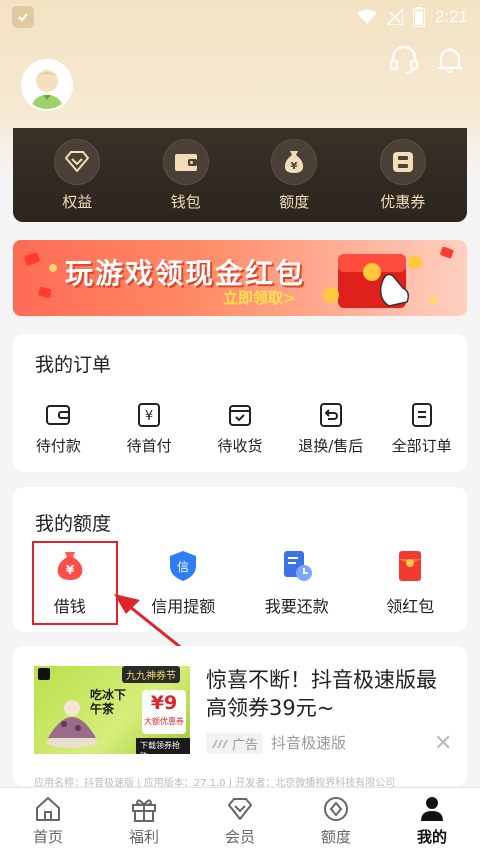 The image size is (480, 853). I want to click on benefit-label: 钱包, so click(185, 201).